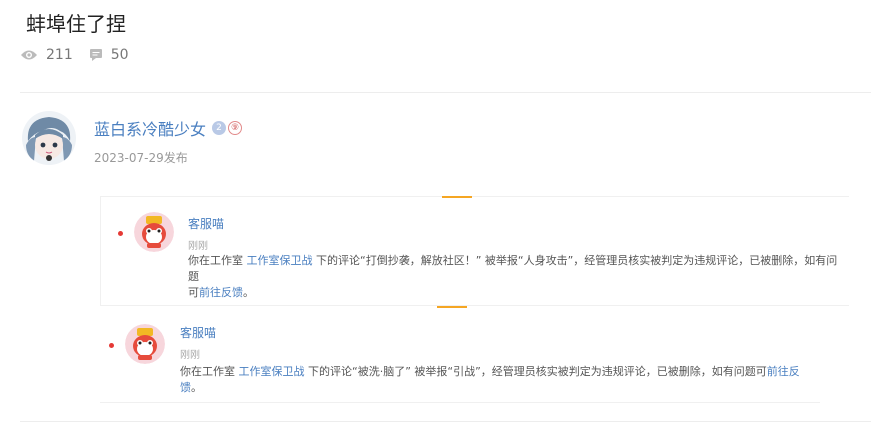  What do you see at coordinates (29, 55) in the screenshot?
I see `eye-icon` at bounding box center [29, 55].